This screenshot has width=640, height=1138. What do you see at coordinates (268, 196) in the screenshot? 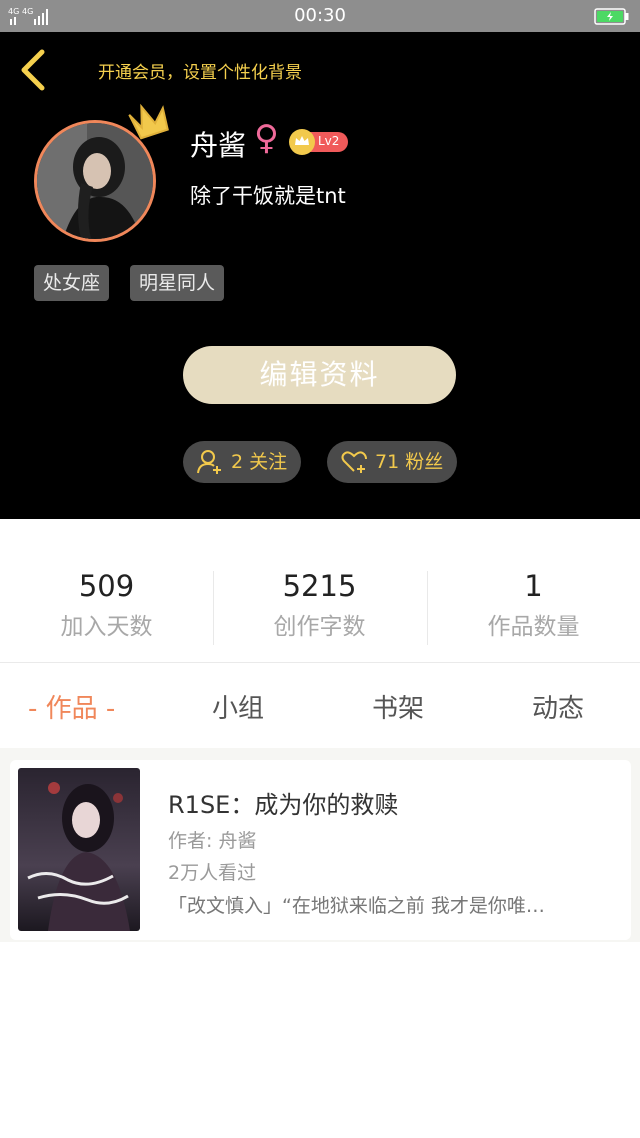
I see `bio: 除了干饭就是tnt` at bounding box center [268, 196].